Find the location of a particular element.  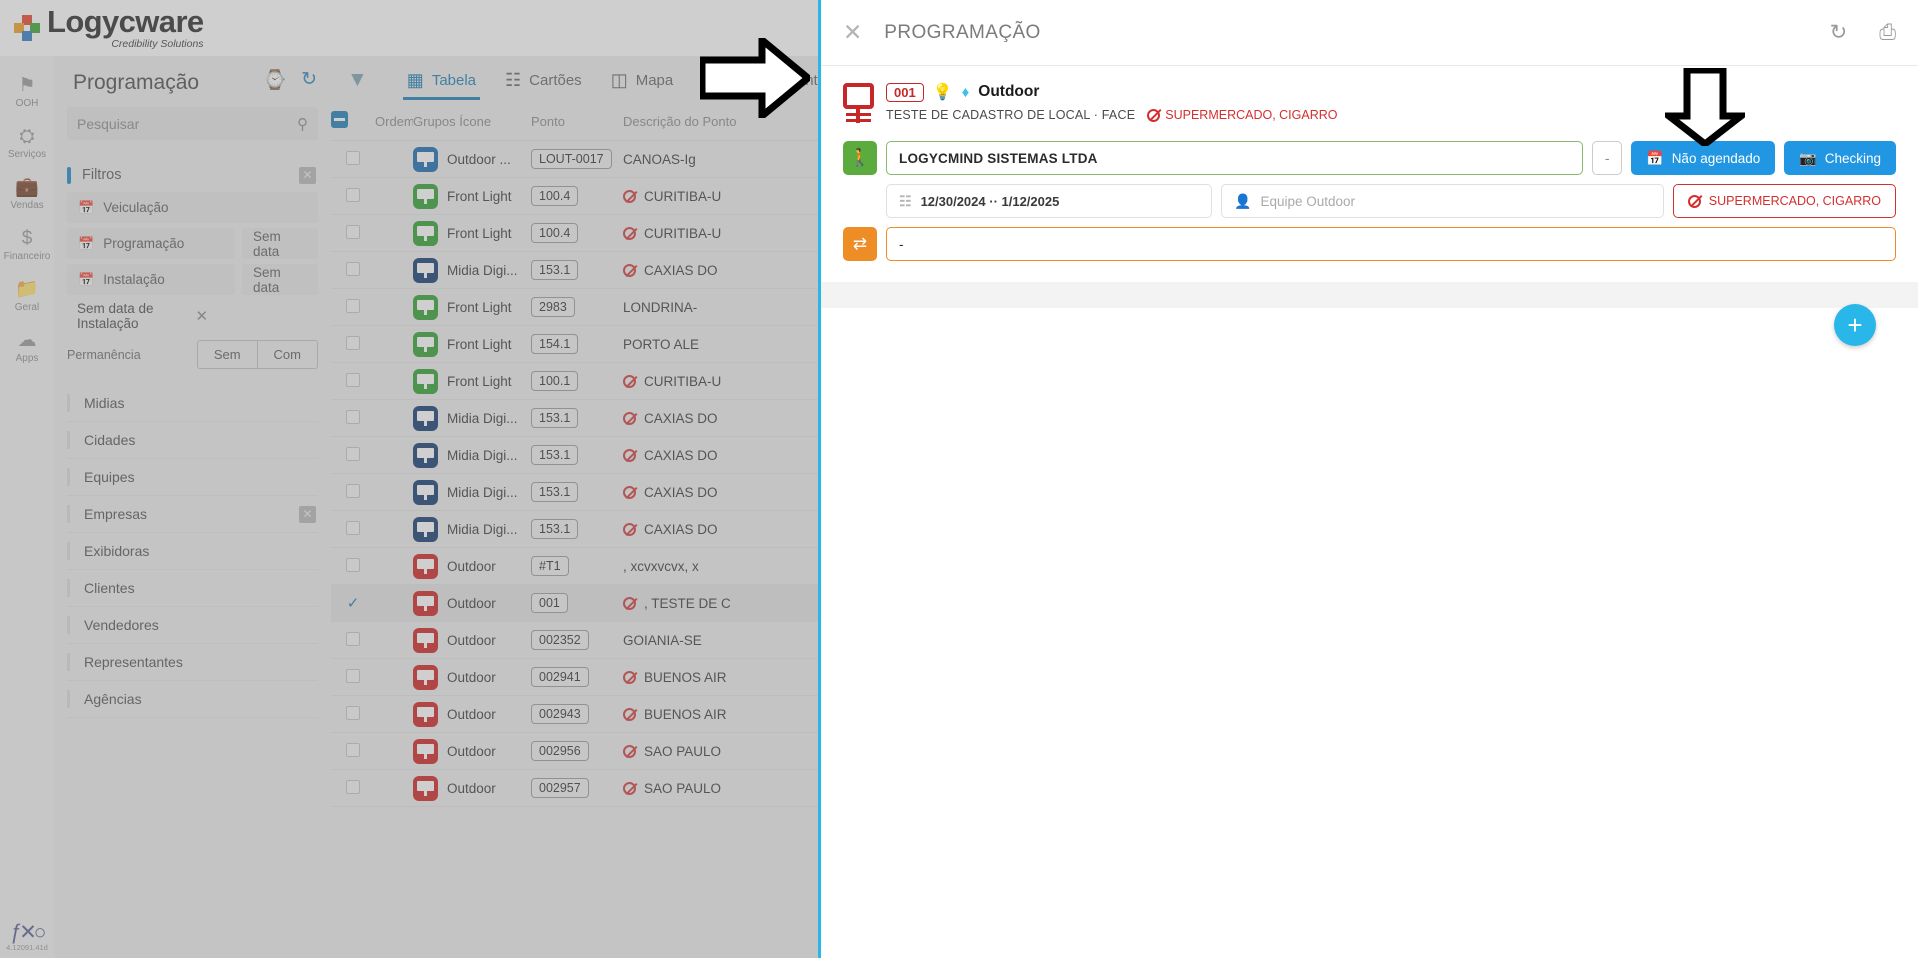

table-row: Outdoor 002352 GOIANIA-SE is located at coordinates (574, 640).